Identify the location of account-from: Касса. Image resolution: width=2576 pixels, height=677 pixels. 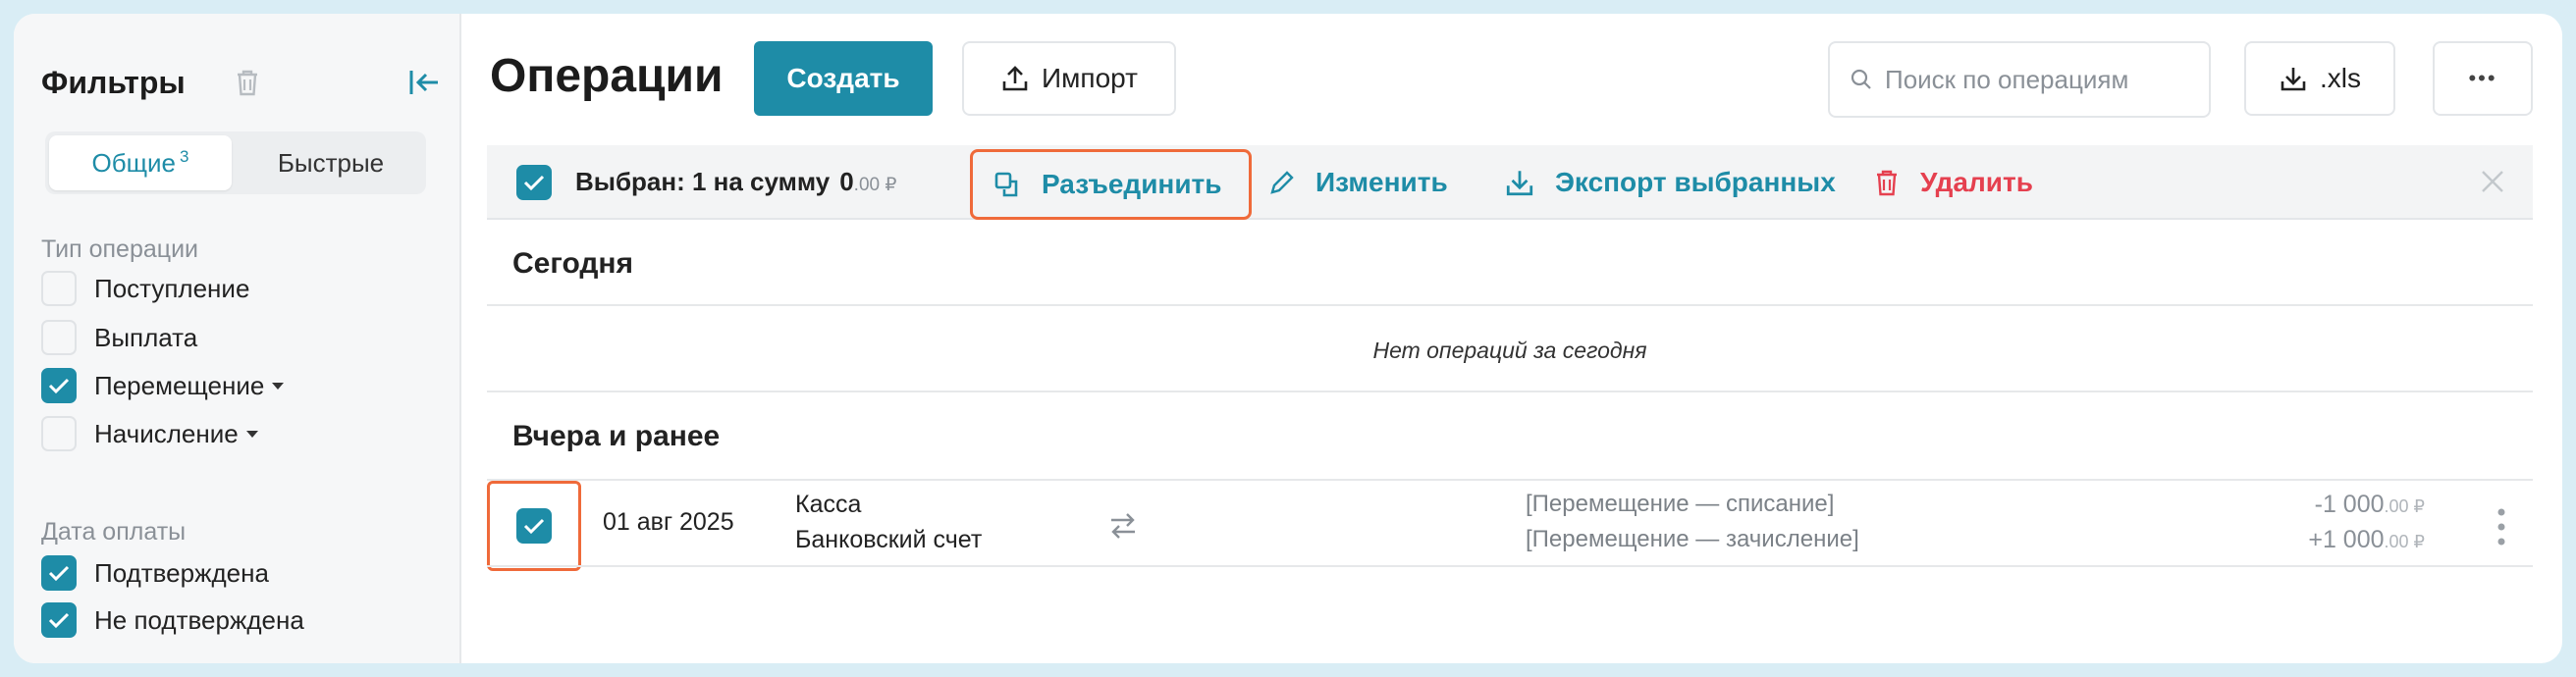
(828, 504).